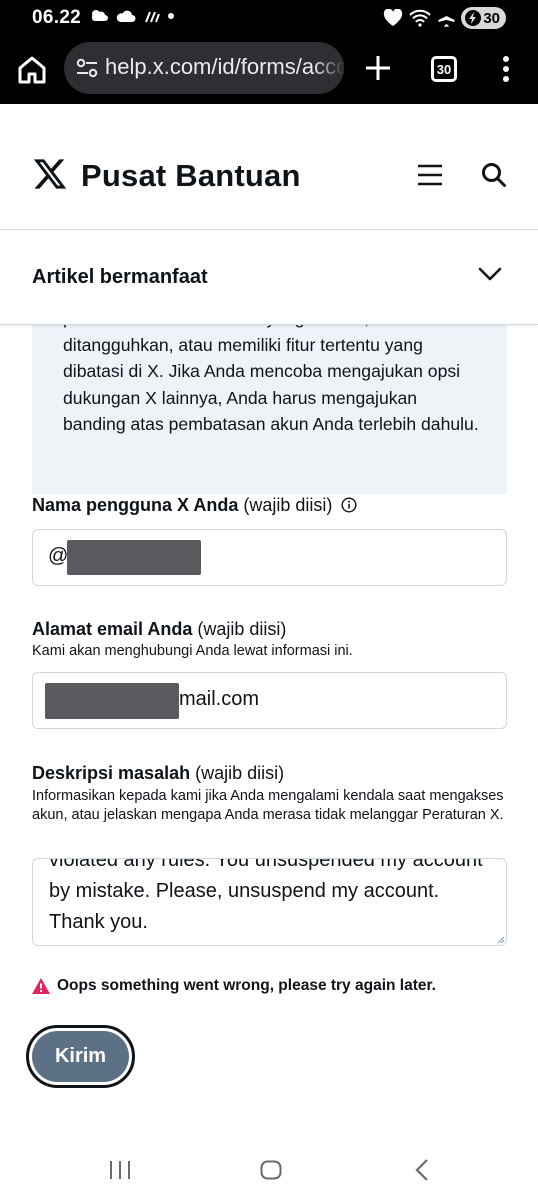 The image size is (538, 1200). I want to click on chevron-down-icon, so click(490, 274).